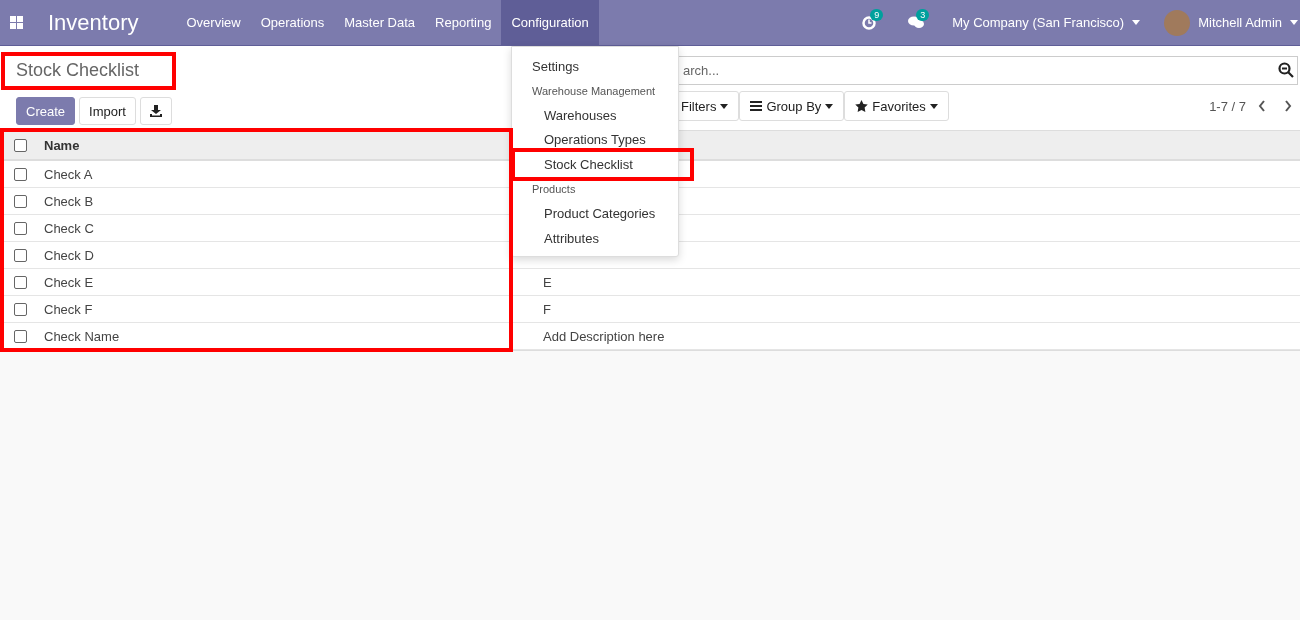 The height and width of the screenshot is (620, 1300). What do you see at coordinates (93, 22) in the screenshot?
I see `app-title: Inventory` at bounding box center [93, 22].